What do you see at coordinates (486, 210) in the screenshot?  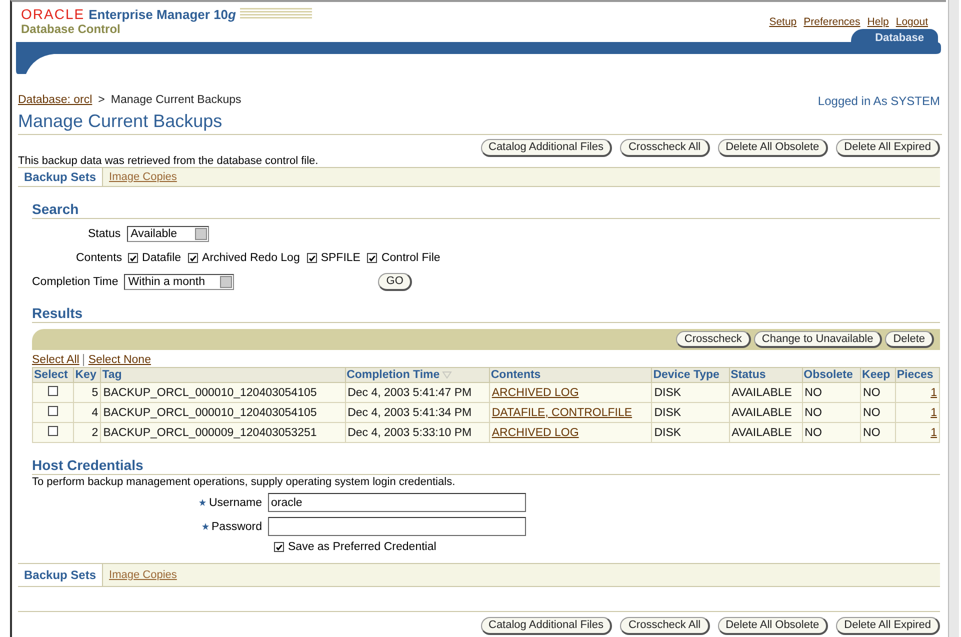 I see `section-heading: Search` at bounding box center [486, 210].